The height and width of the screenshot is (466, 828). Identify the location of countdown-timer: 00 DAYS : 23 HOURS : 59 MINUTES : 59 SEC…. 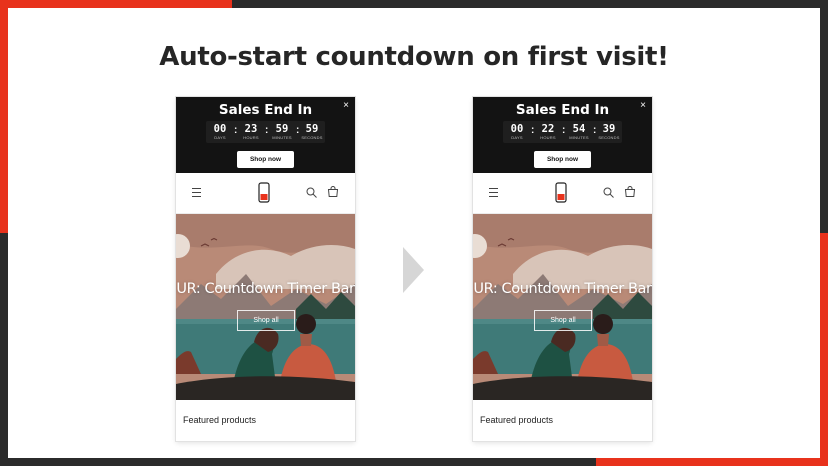
(265, 132).